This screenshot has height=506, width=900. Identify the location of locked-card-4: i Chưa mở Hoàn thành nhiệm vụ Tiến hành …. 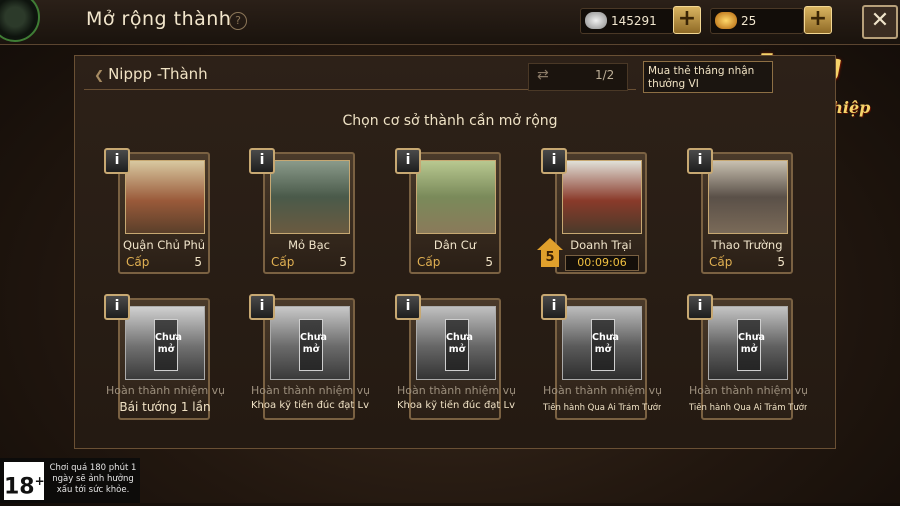
(601, 357).